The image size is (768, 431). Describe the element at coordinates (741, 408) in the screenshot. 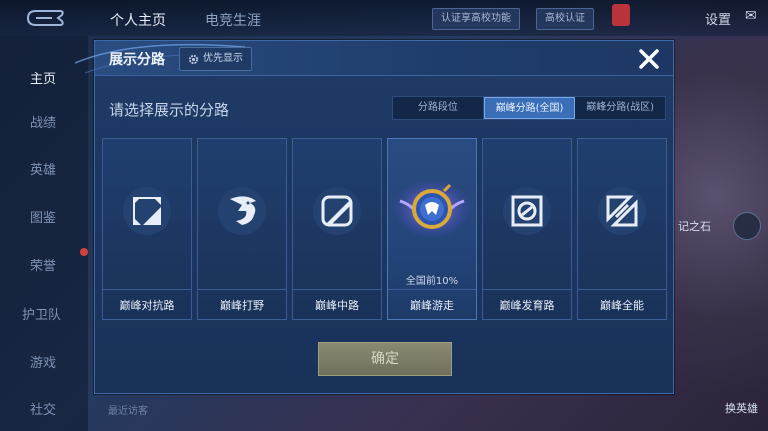

I see `change-hero-label: 换英雄` at that location.